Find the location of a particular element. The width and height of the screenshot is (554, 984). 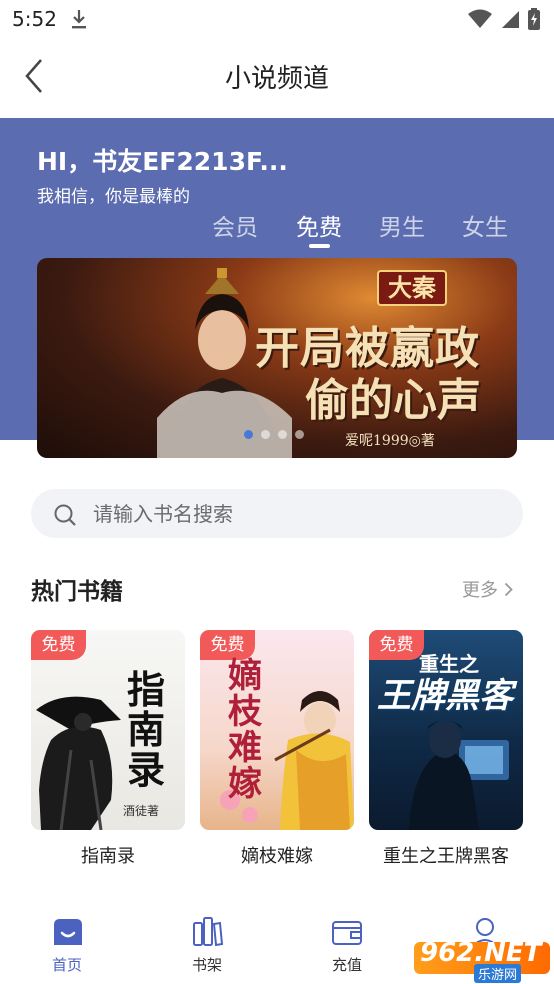

book-cover: 免费 重生之 王牌黑客 is located at coordinates (446, 730).